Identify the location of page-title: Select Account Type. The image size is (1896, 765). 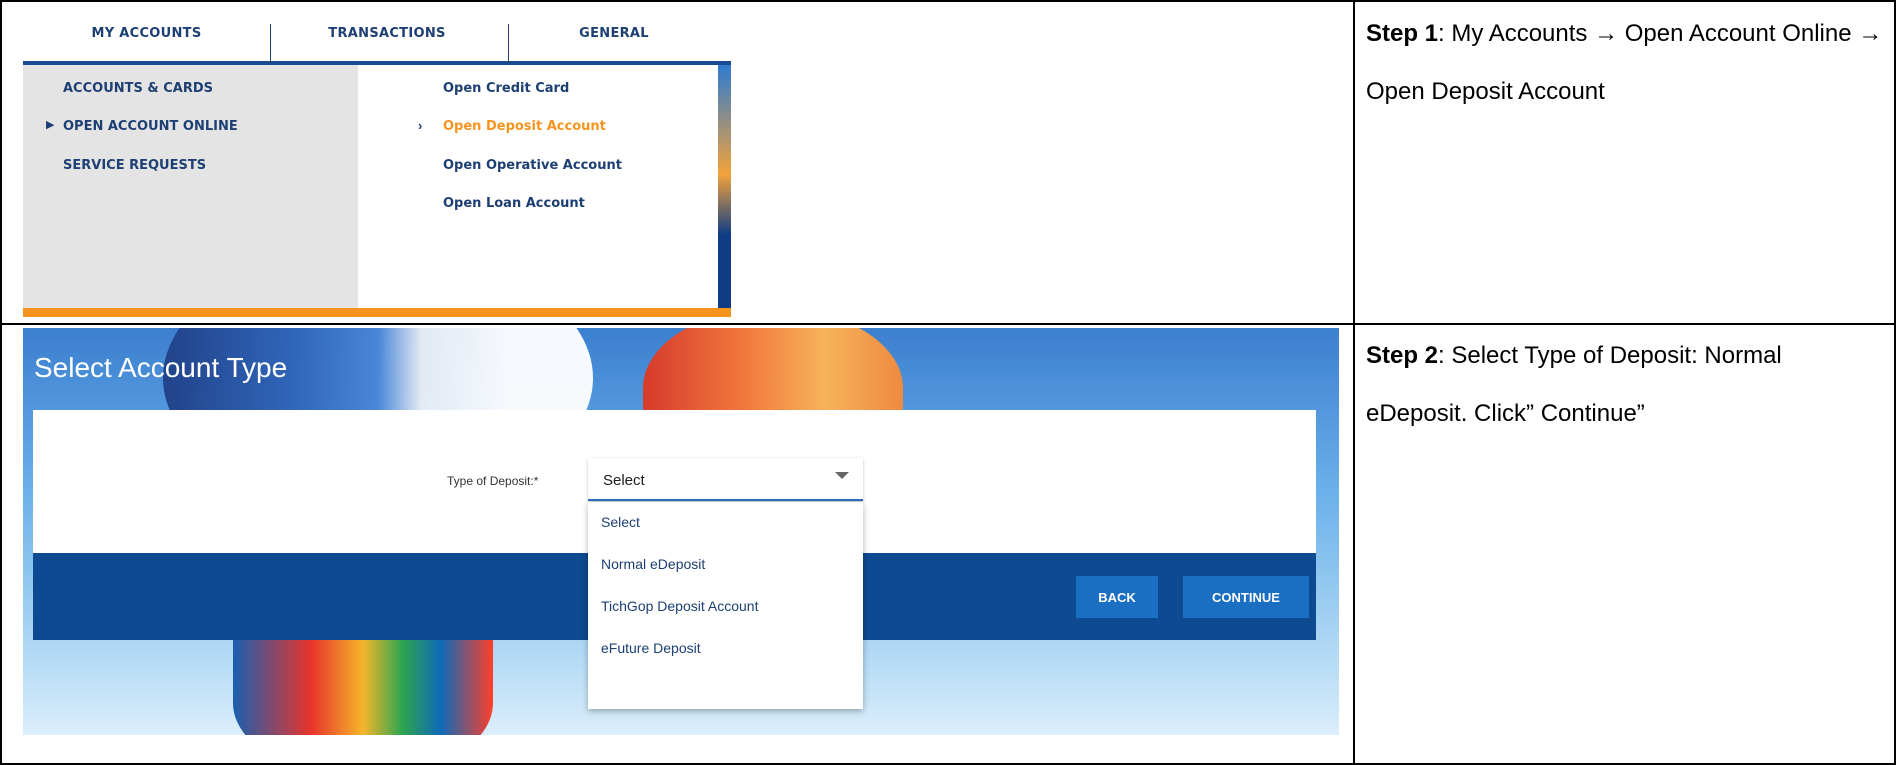
(161, 367).